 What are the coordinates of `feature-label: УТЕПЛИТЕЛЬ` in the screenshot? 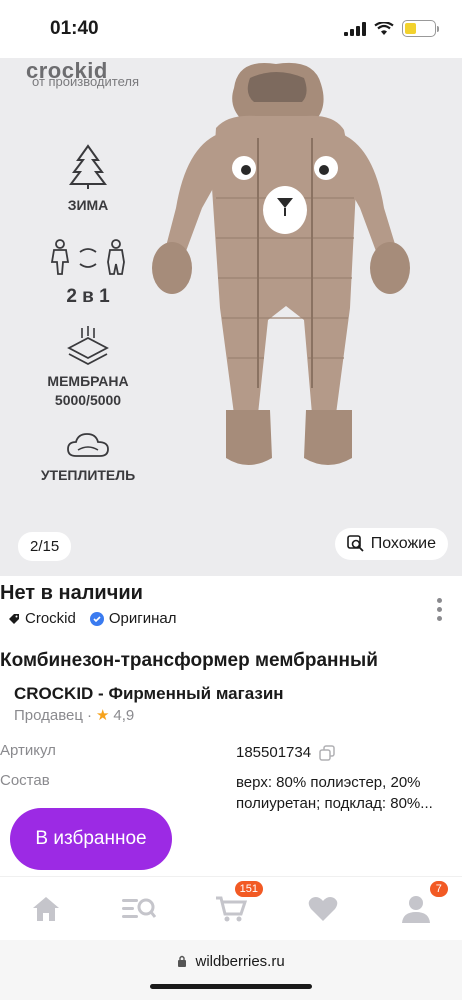 It's located at (88, 475).